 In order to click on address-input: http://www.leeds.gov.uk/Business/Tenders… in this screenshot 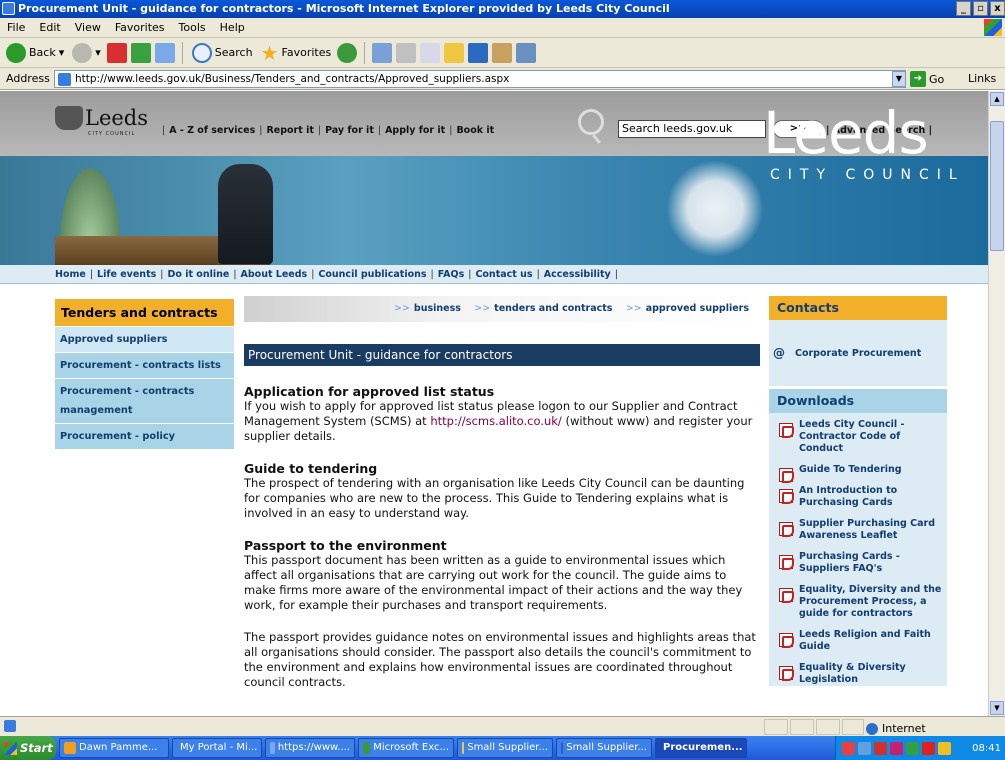, I will do `click(480, 79)`.